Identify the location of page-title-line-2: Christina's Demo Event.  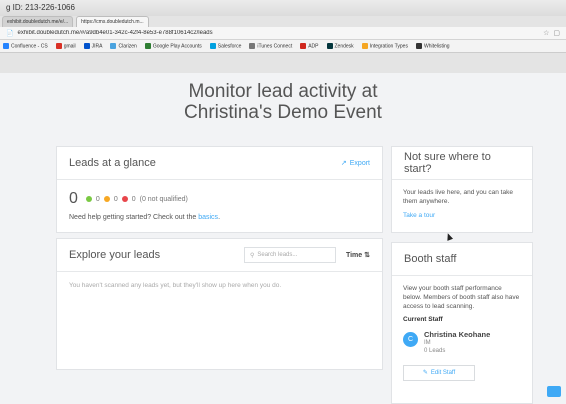
(283, 112).